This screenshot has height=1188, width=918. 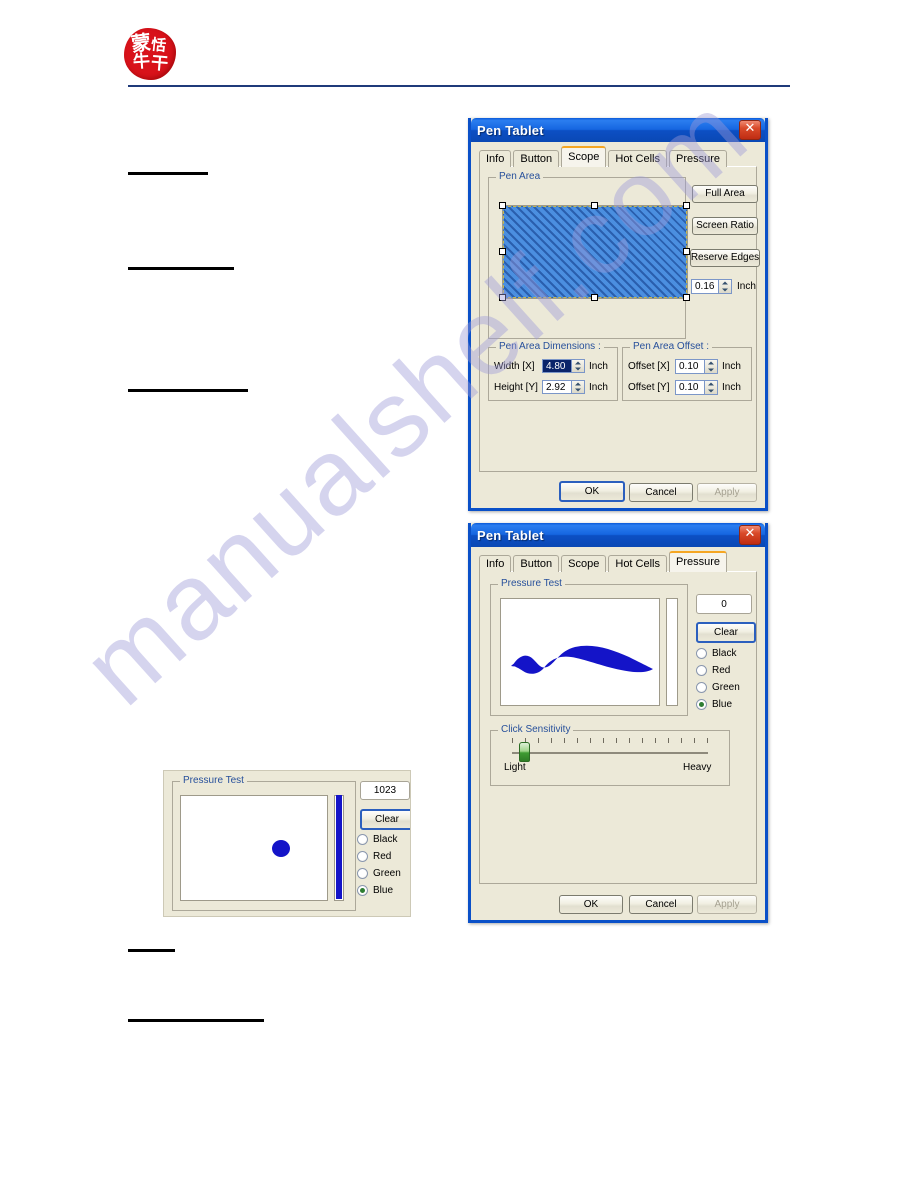 I want to click on logo-glyph-2: 恬, so click(x=158, y=45).